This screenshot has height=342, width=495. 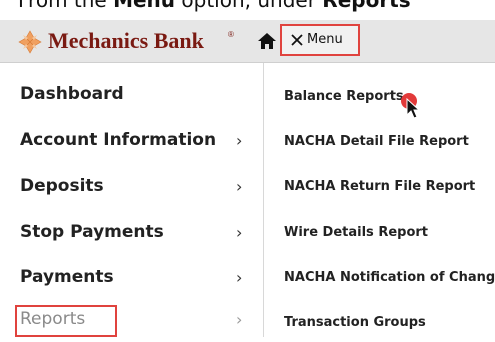 I want to click on submenu-item-nacha-detail-file-report: NACHA Detail File Report, so click(x=382, y=143).